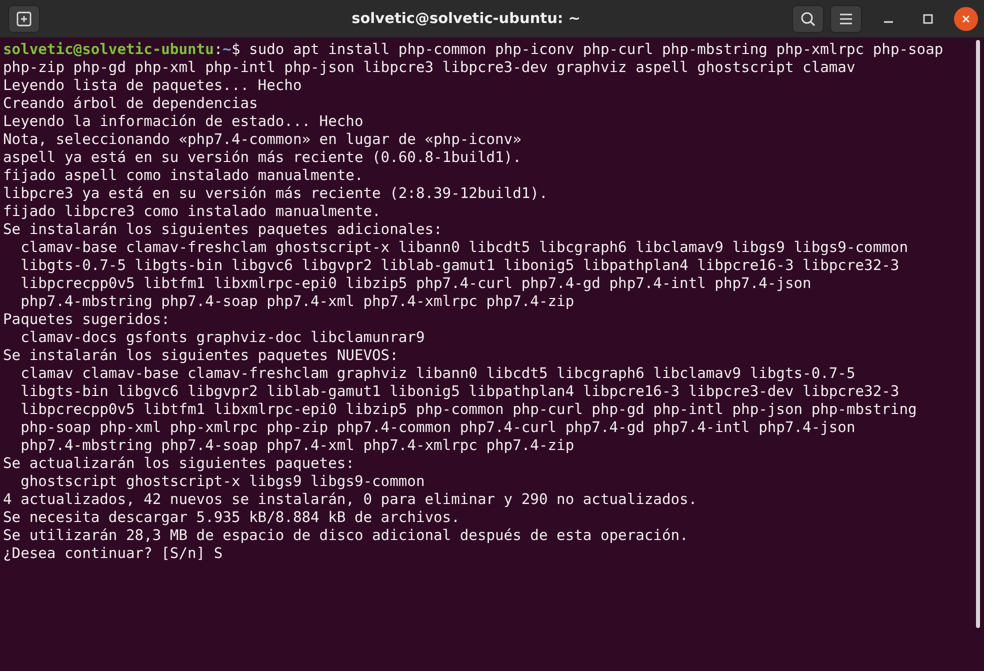 This screenshot has width=984, height=671. What do you see at coordinates (460, 391) in the screenshot?
I see `terminal-line: libgts-bin libgvc6 libgvpr2 liblab-gamut1 libonig5 libpathplan4 libpcre16-3 libpcre3-dev libpcre32-3` at bounding box center [460, 391].